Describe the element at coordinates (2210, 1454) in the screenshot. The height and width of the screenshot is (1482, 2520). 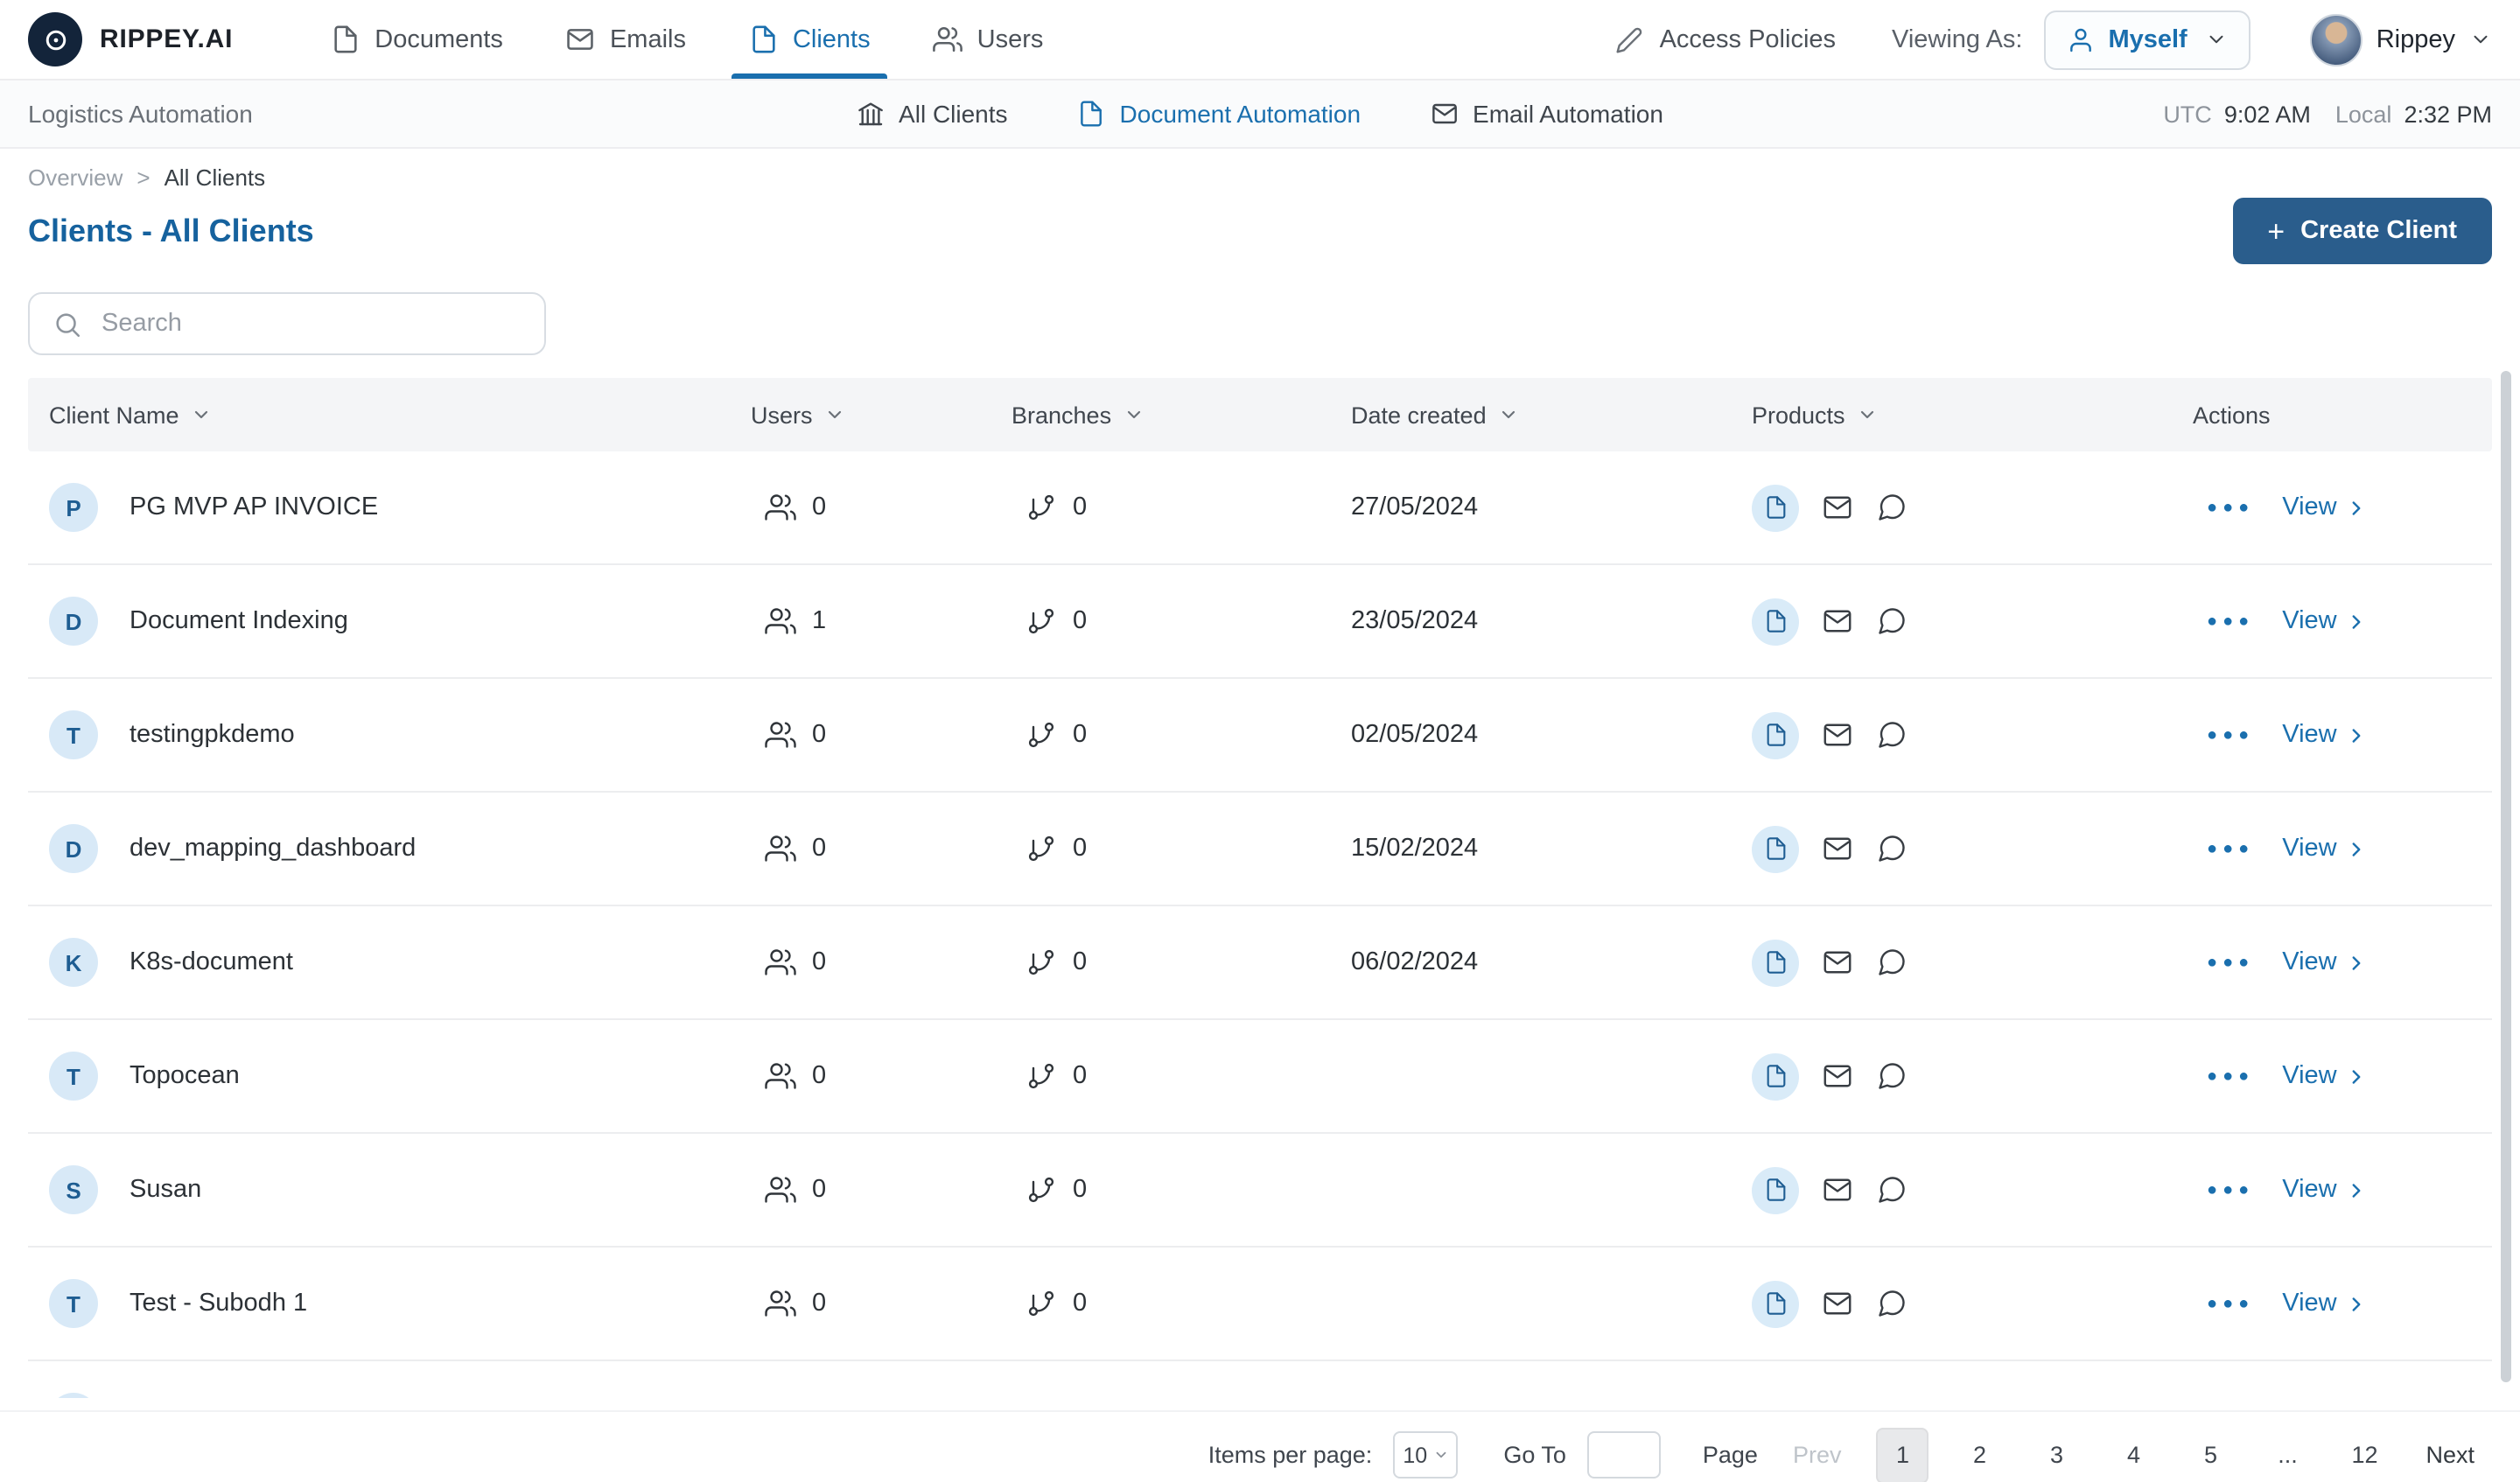
I see `page-number-button: 5` at that location.